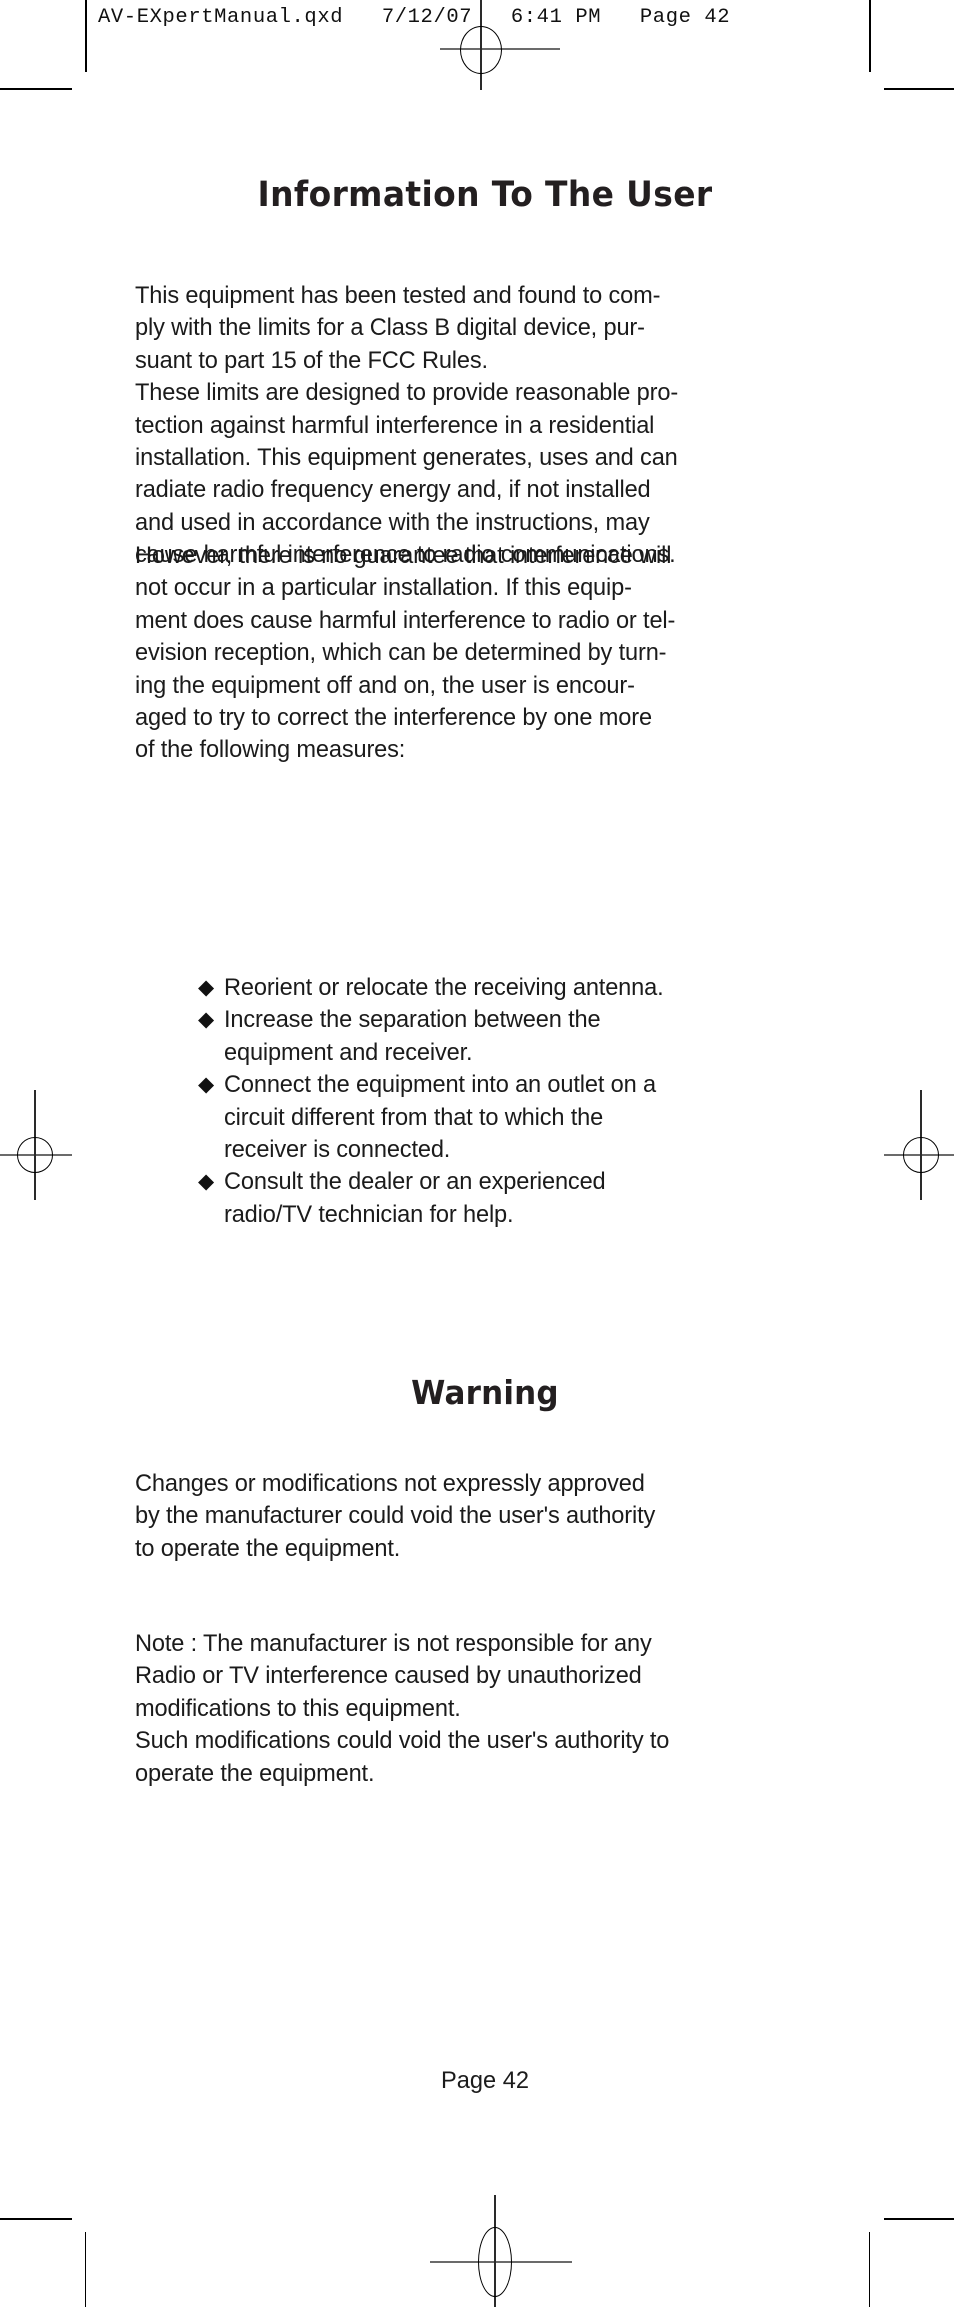 The width and height of the screenshot is (954, 2307). Describe the element at coordinates (870, 36) in the screenshot. I see `crop-mark-top-right-vertical` at that location.